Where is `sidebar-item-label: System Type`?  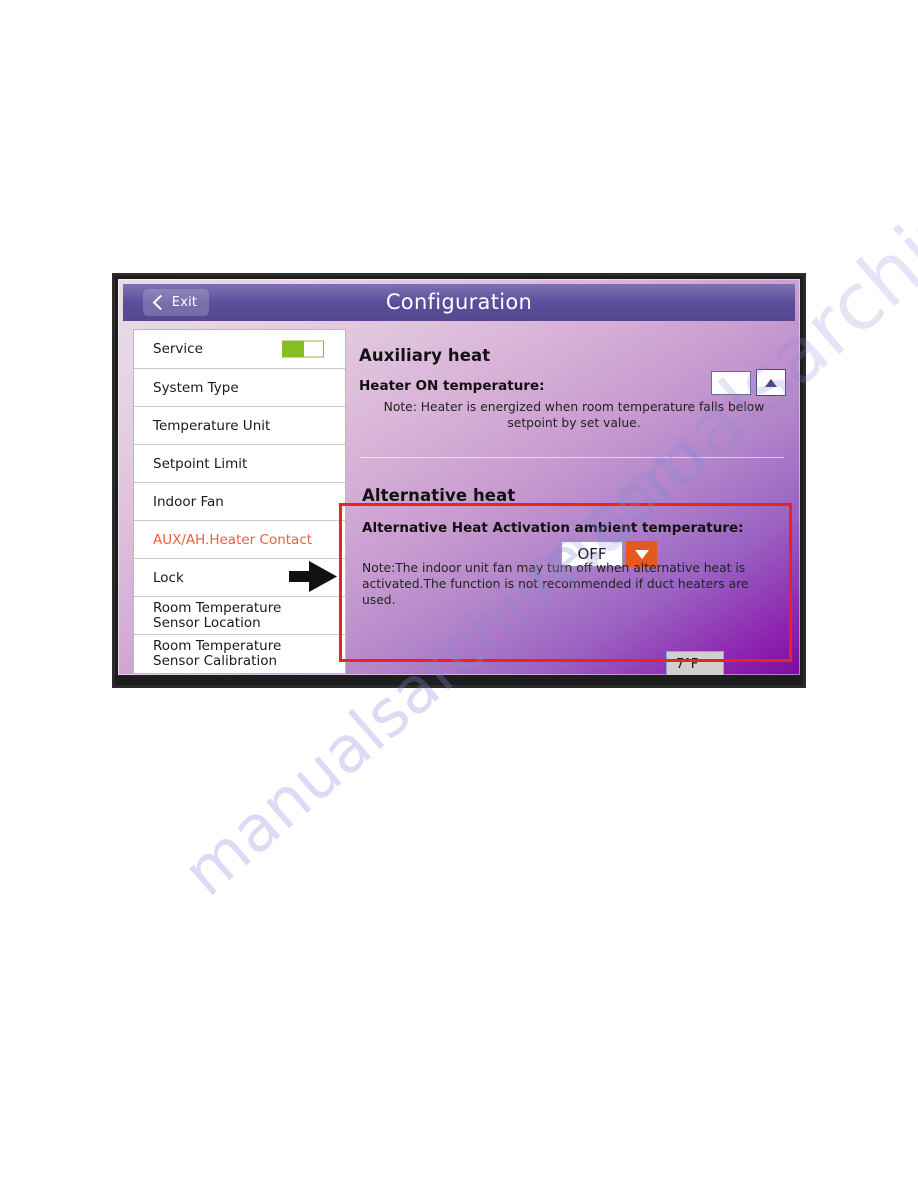 sidebar-item-label: System Type is located at coordinates (196, 387).